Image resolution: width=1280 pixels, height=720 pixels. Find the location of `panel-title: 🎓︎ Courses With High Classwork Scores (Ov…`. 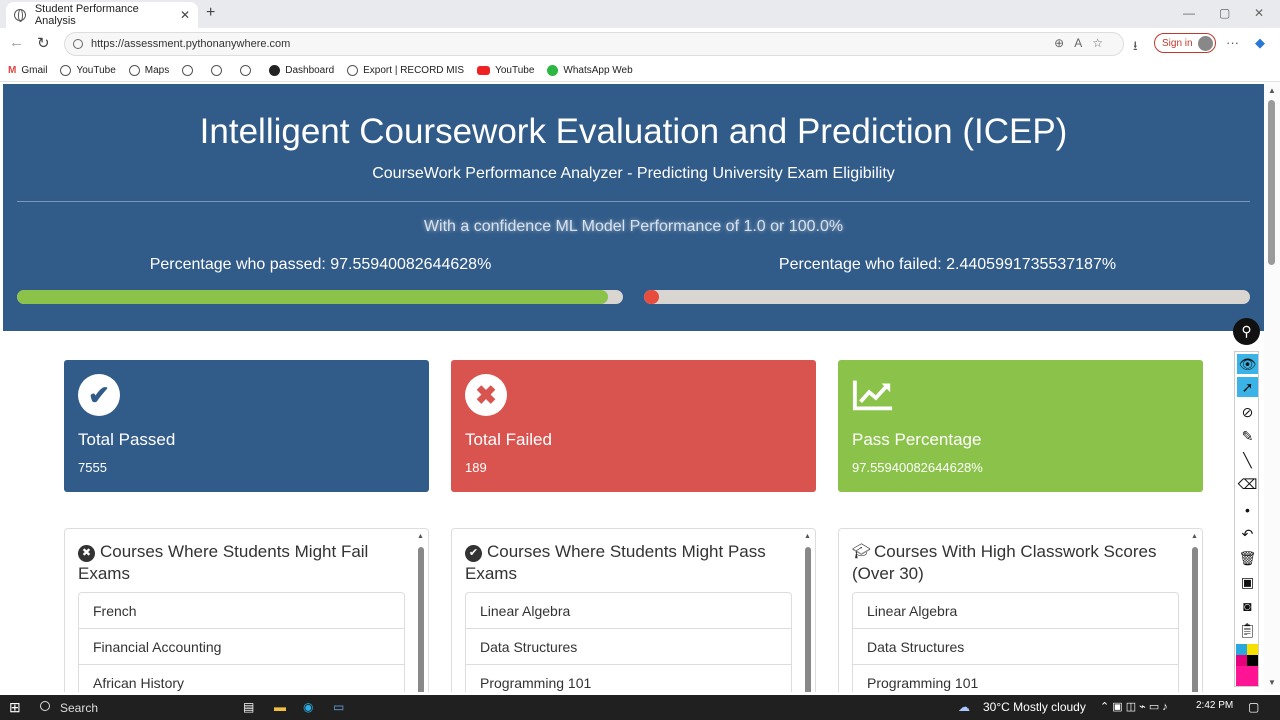

panel-title: 🎓︎ Courses With High Classwork Scores (Ov… is located at coordinates (1012, 563).